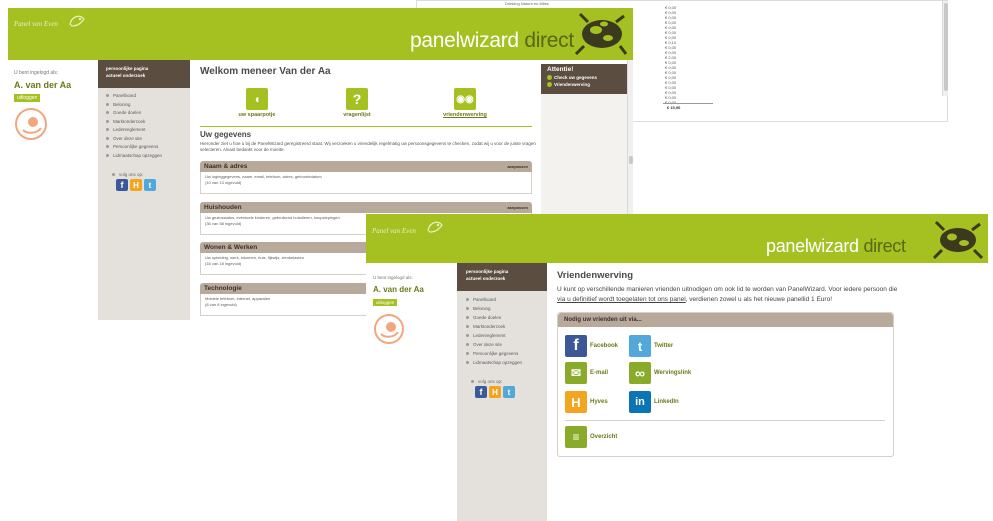 The width and height of the screenshot is (993, 521). Describe the element at coordinates (674, 107) in the screenshot. I see `total-value: € 15,96` at that location.